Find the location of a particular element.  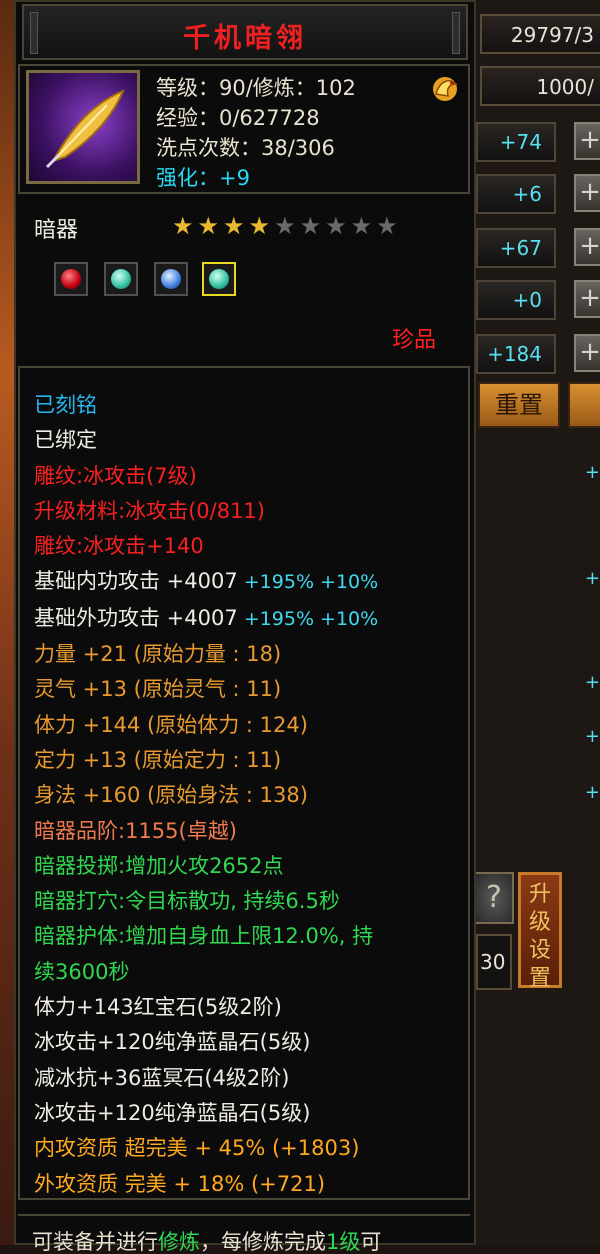

inner-attack-text: 基础内功攻击 +4007 is located at coordinates (136, 581).